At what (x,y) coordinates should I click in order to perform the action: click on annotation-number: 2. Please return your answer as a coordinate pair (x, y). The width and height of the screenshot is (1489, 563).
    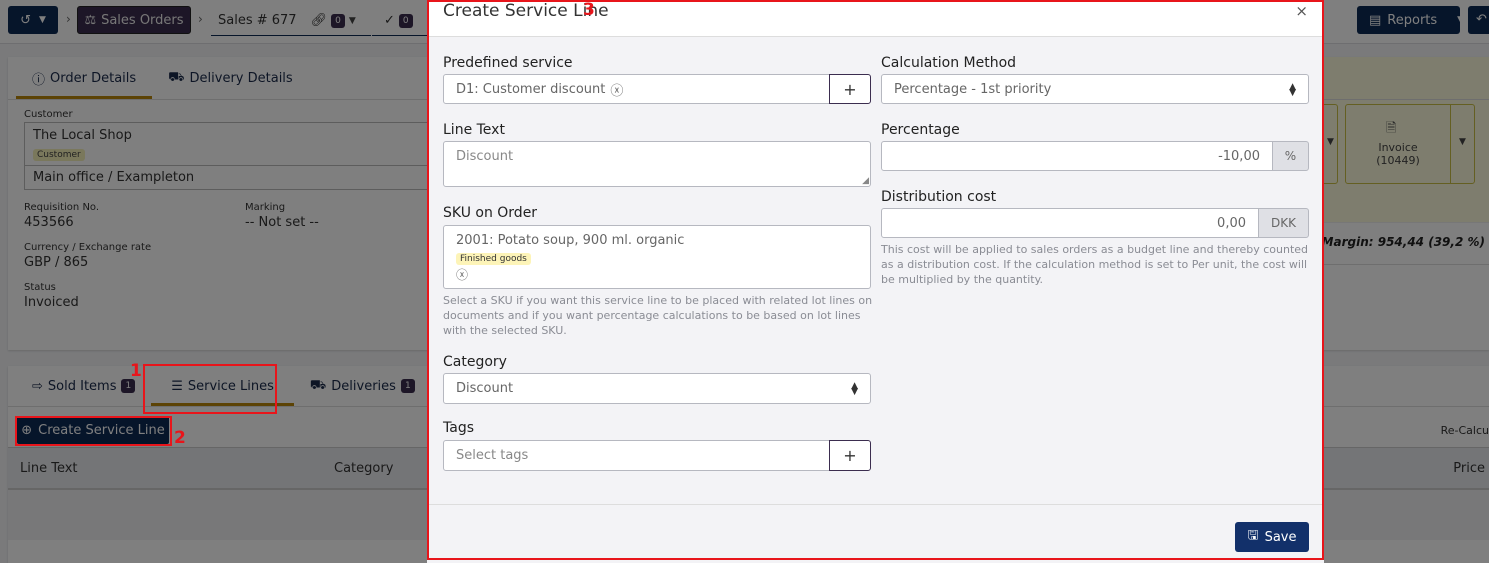
    Looking at the image, I should click on (180, 438).